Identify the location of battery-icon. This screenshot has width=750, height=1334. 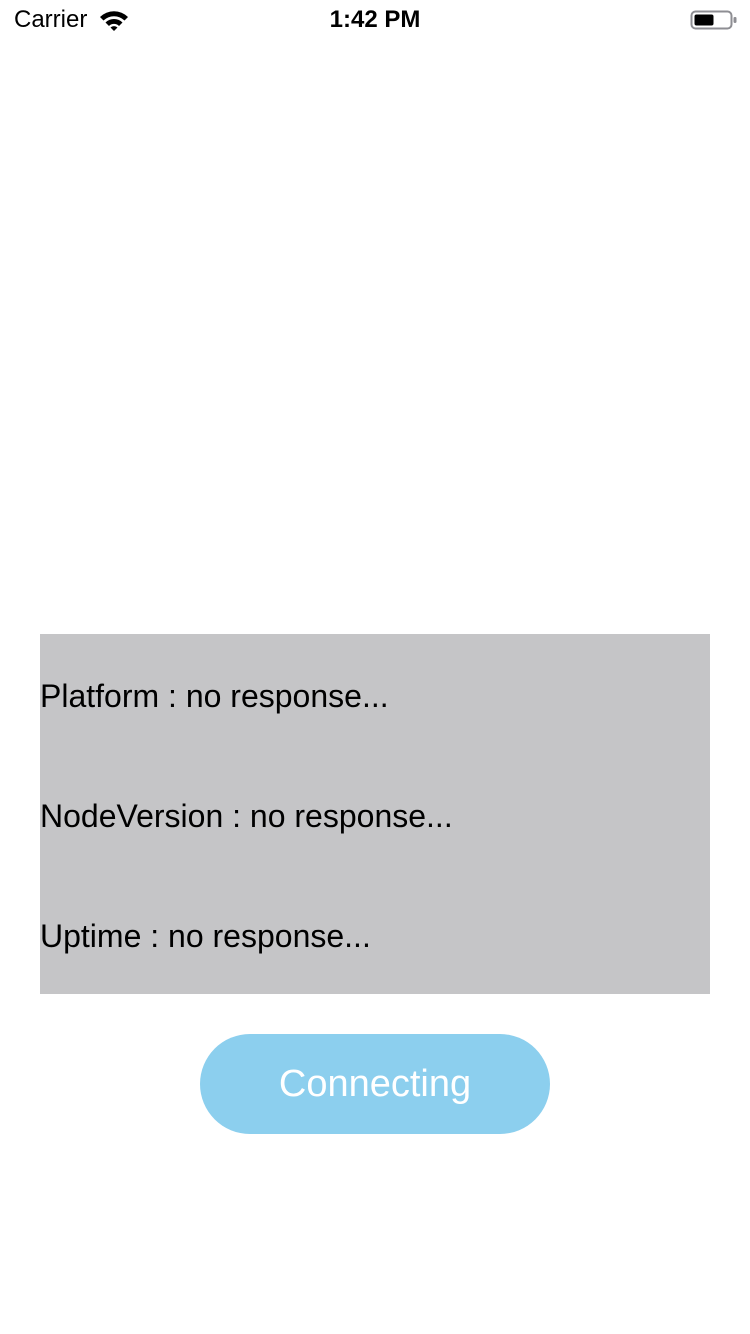
(713, 20).